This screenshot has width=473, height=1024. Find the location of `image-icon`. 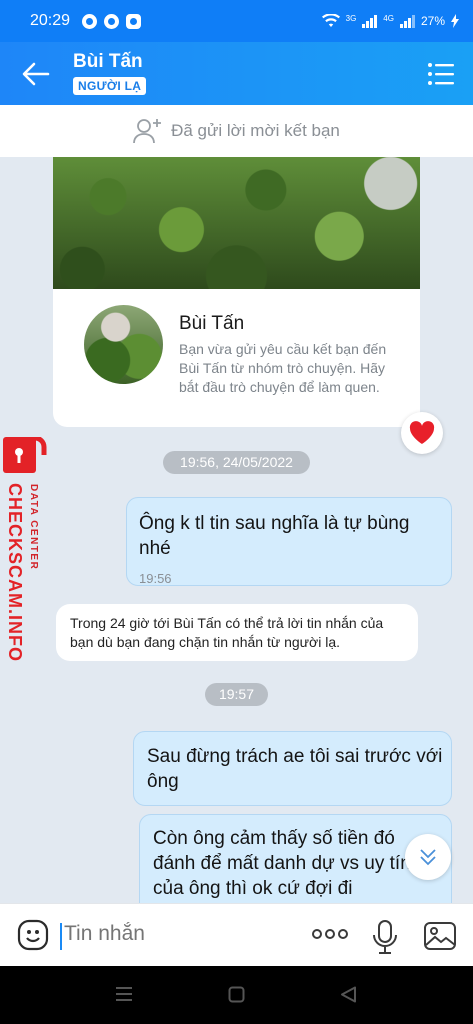

image-icon is located at coordinates (440, 936).